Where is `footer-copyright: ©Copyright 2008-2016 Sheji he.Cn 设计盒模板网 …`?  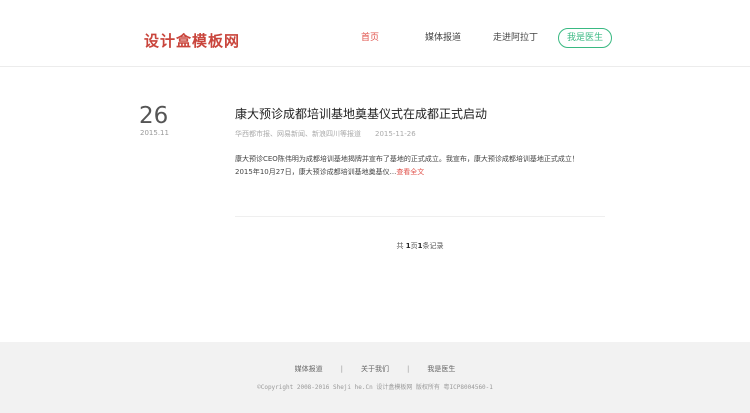
footer-copyright: ©Copyright 2008-2016 Sheji he.Cn 设计盒模板网 … is located at coordinates (375, 387).